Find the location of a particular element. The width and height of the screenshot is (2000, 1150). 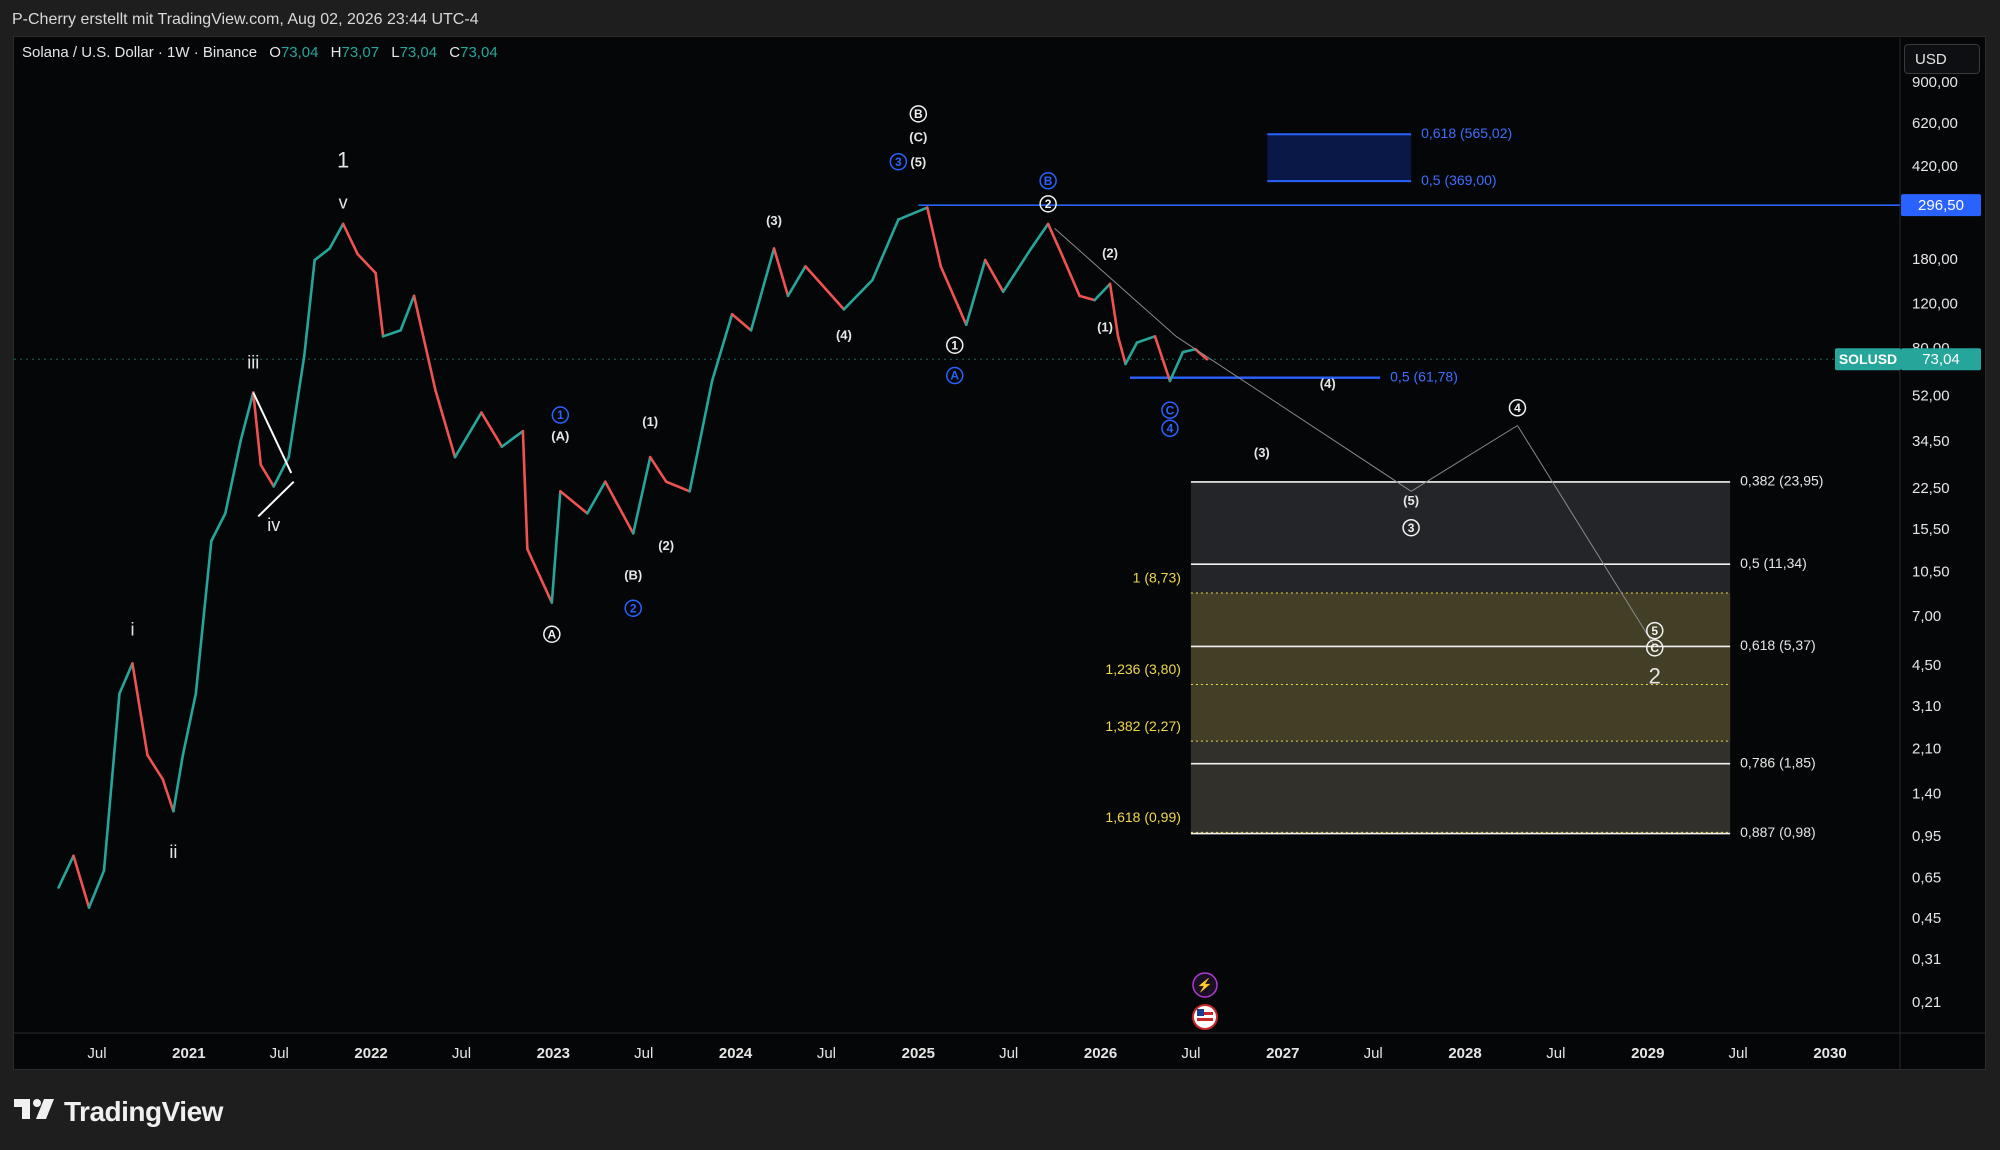

fib-extension-label: 1,236 (3,80) is located at coordinates (1143, 669).